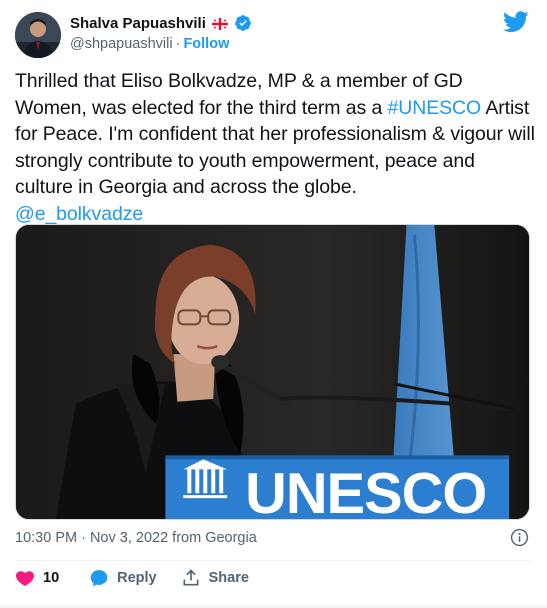 This screenshot has height=608, width=547. I want to click on unesco-sign-text: UNESCO, so click(365, 490).